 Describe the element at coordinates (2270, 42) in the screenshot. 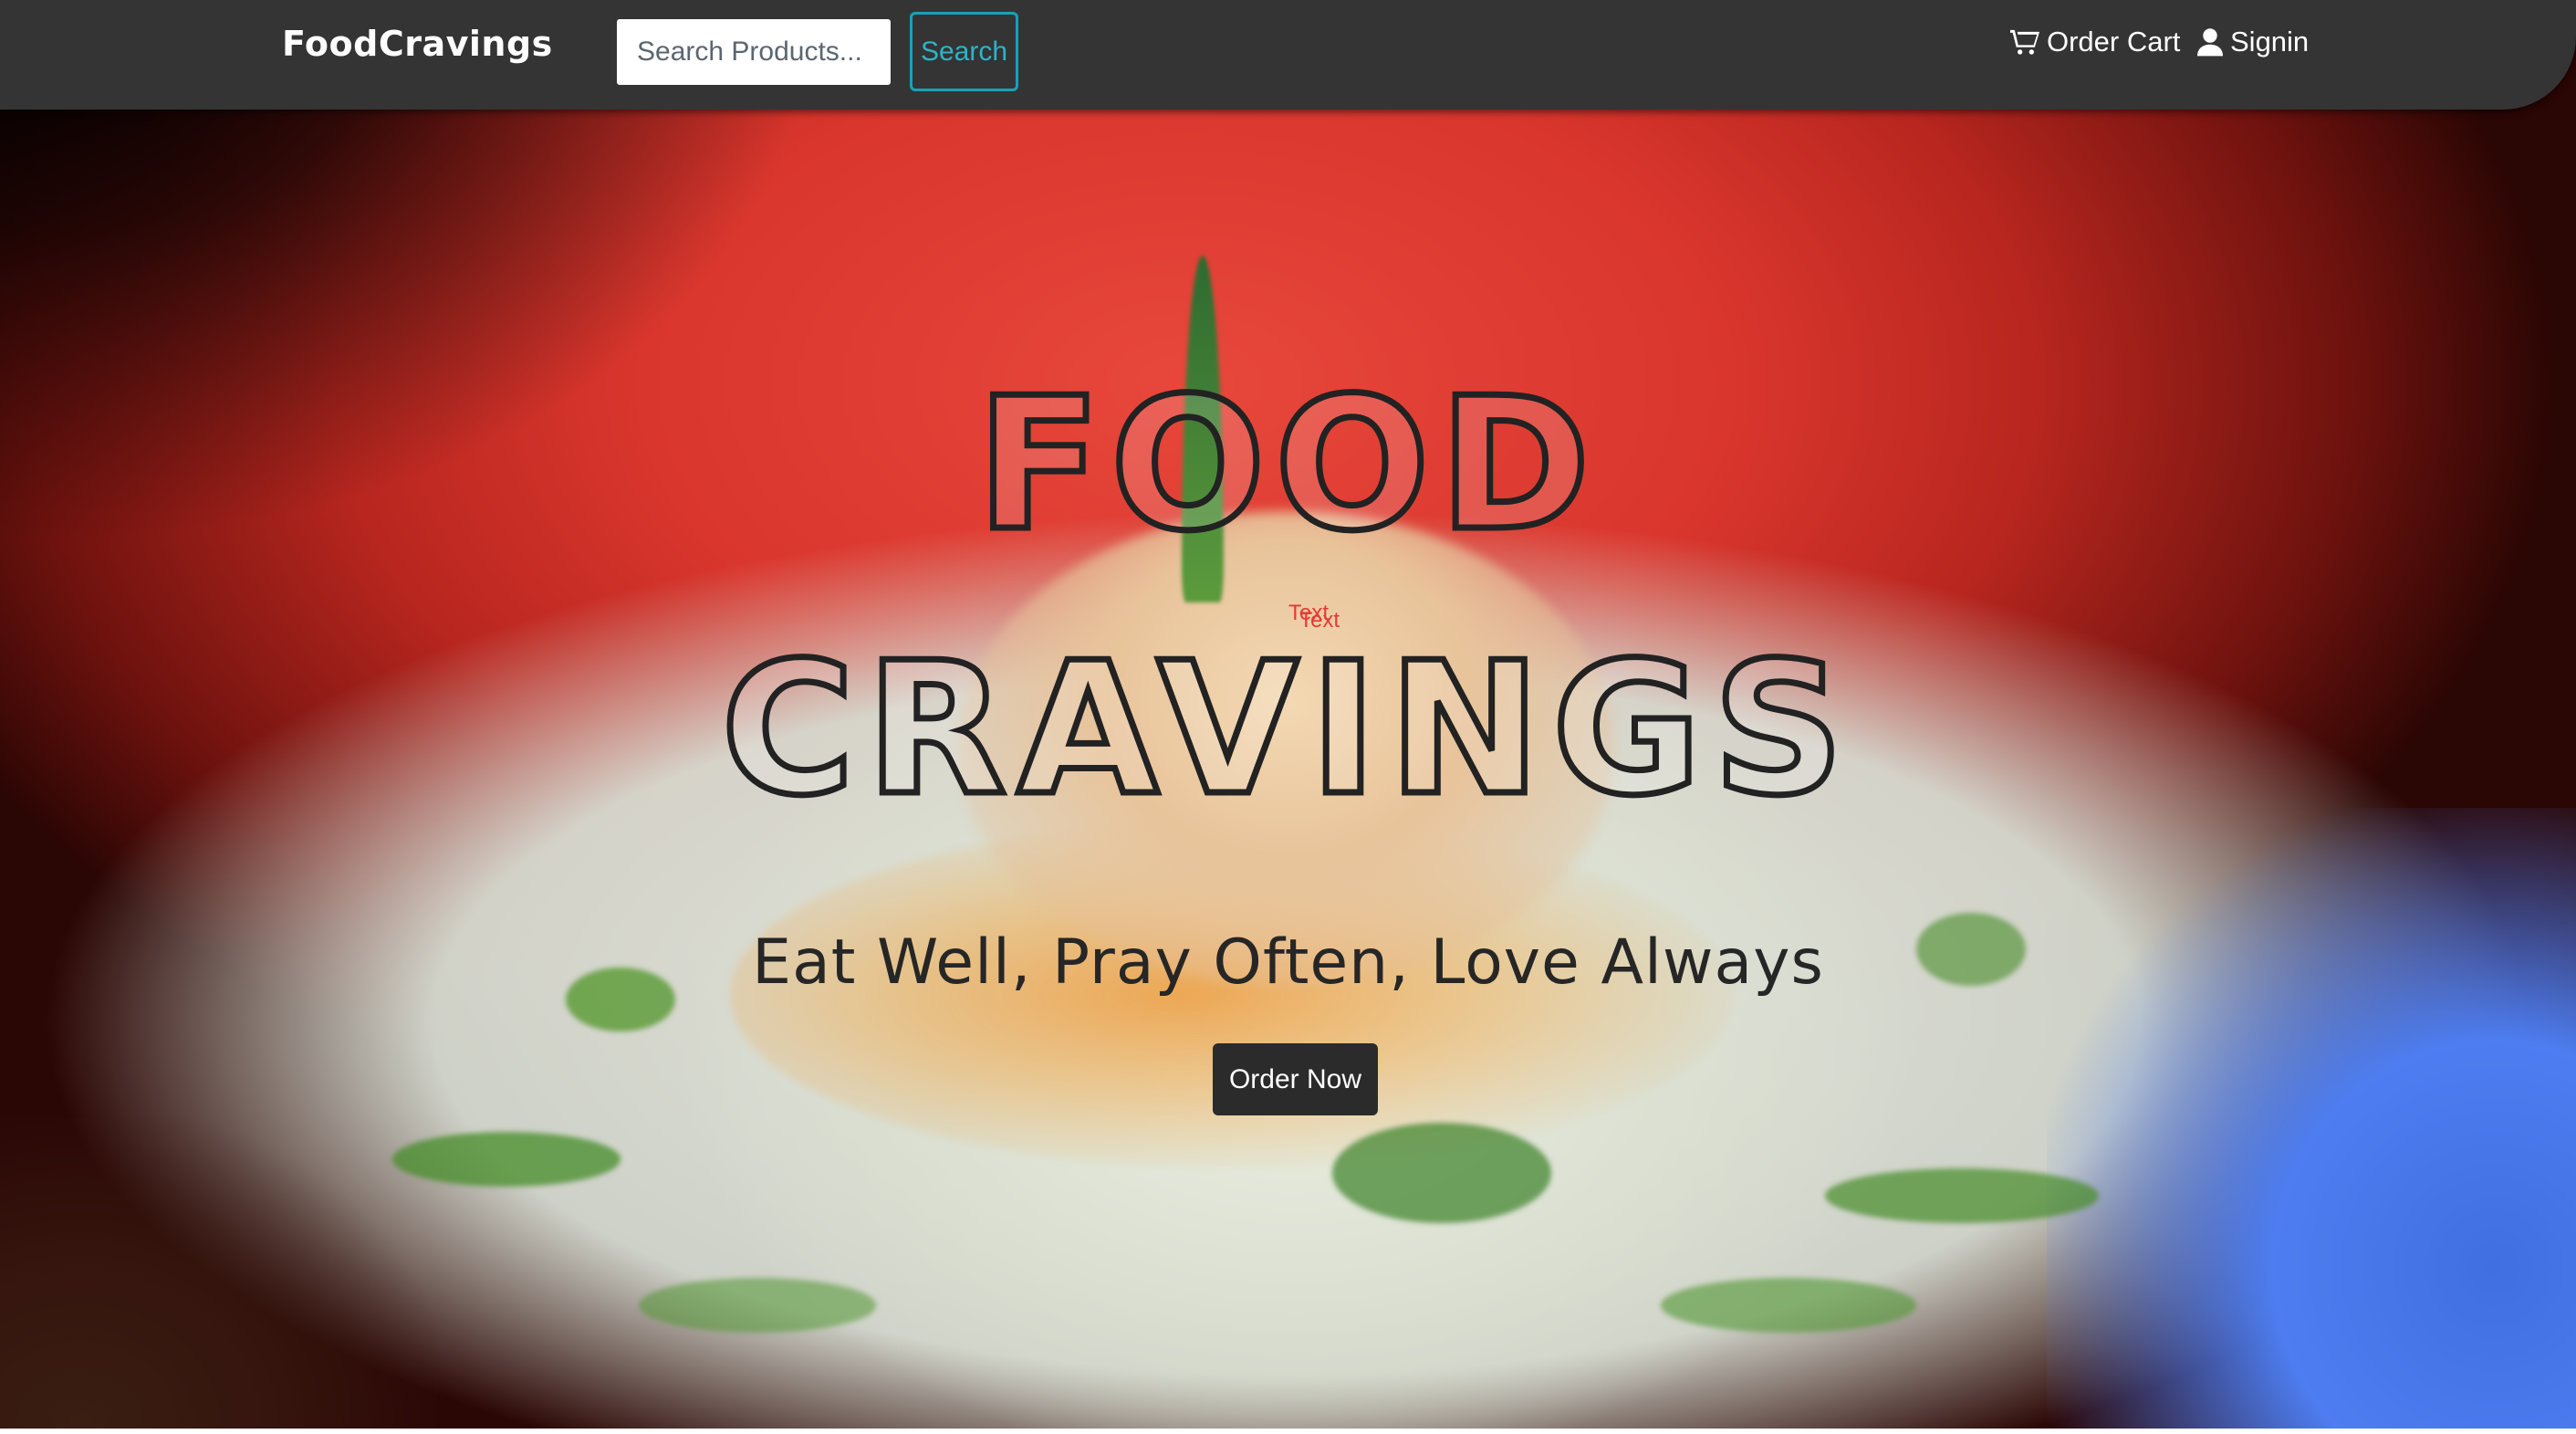

I see `signin-label: Signin` at that location.